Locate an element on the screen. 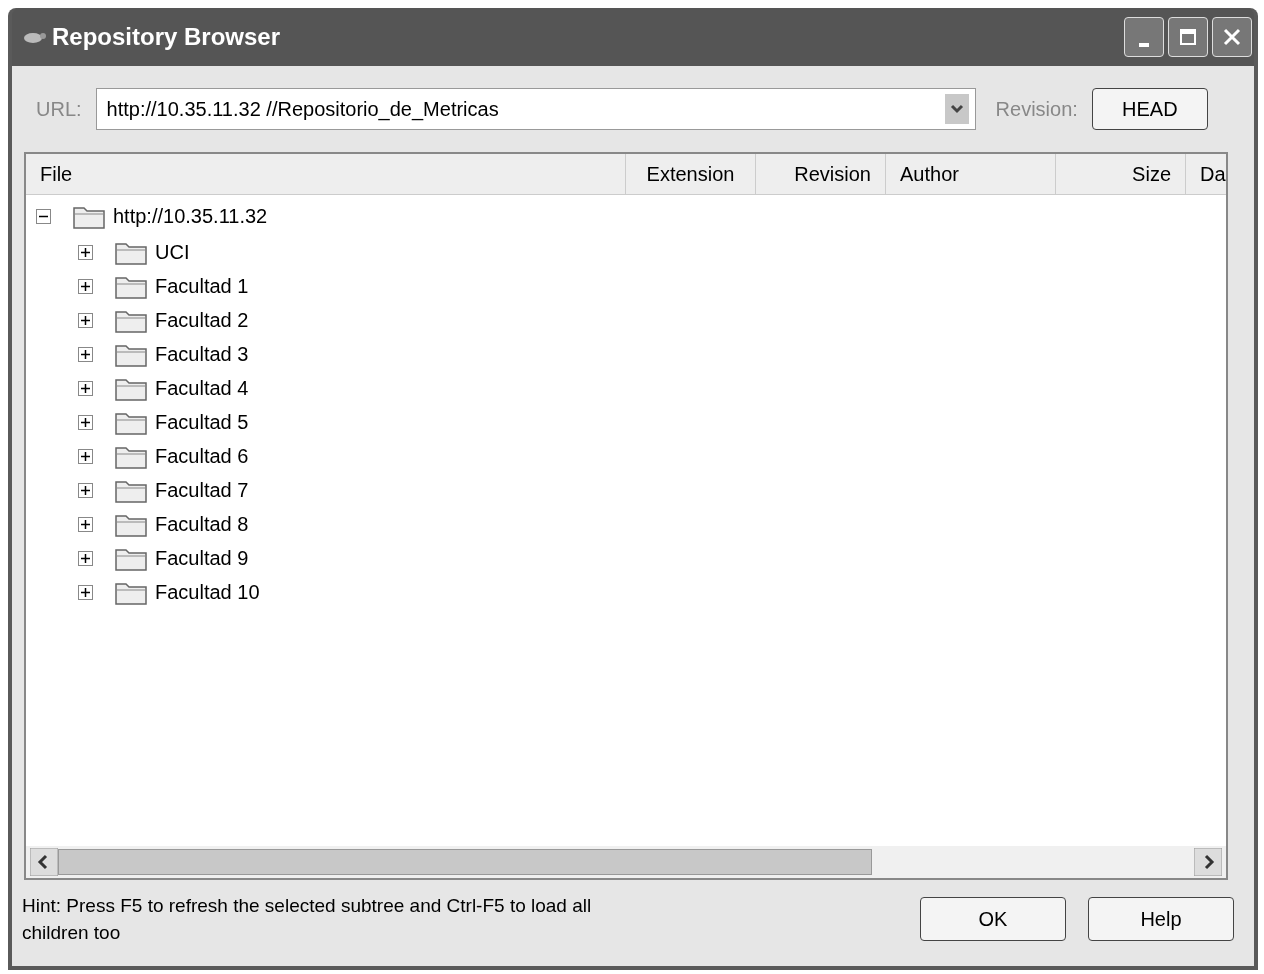 This screenshot has height=974, width=1264. hint-text: Hint: Press F5 to refresh the selected subtree and Ctrl-F5 to load all children too is located at coordinates (307, 919).